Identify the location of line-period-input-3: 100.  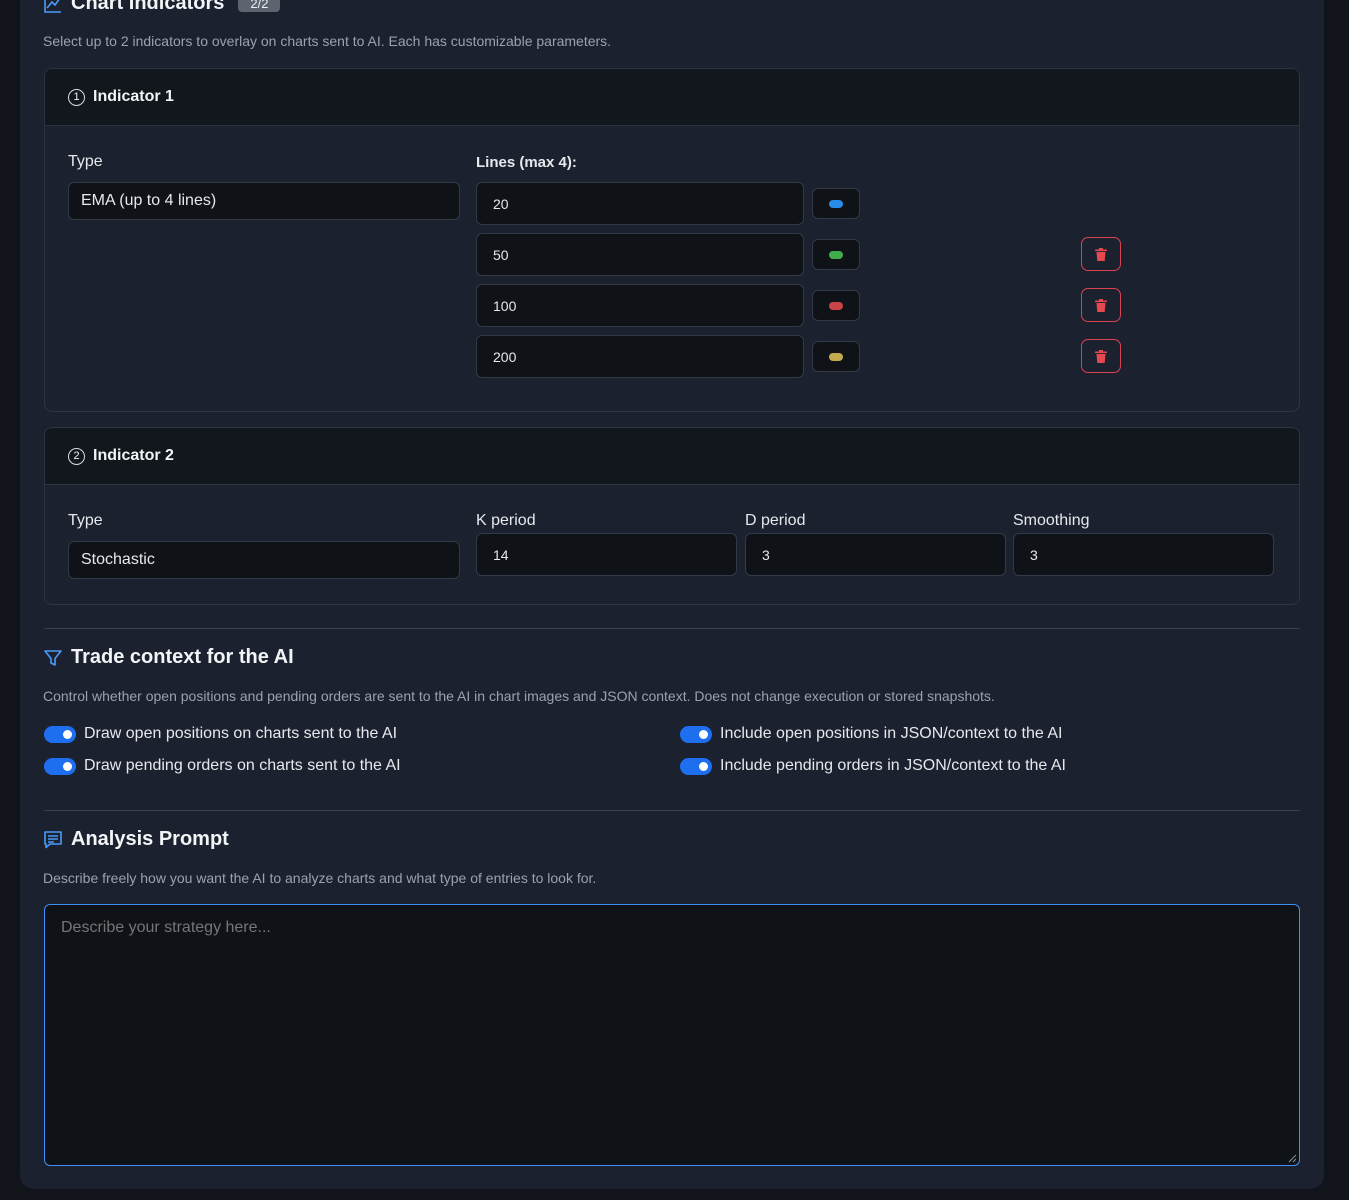
(640, 305).